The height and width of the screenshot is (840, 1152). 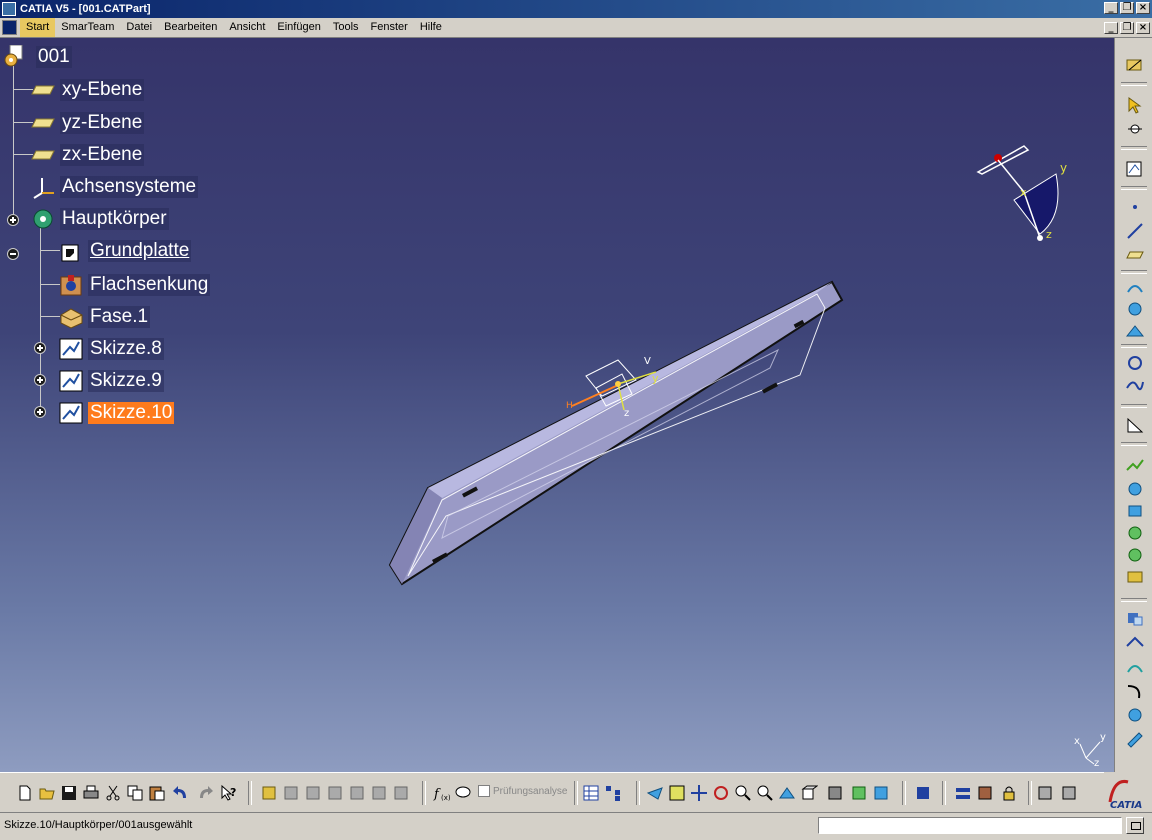 I want to click on pan-icon, so click(x=699, y=793).